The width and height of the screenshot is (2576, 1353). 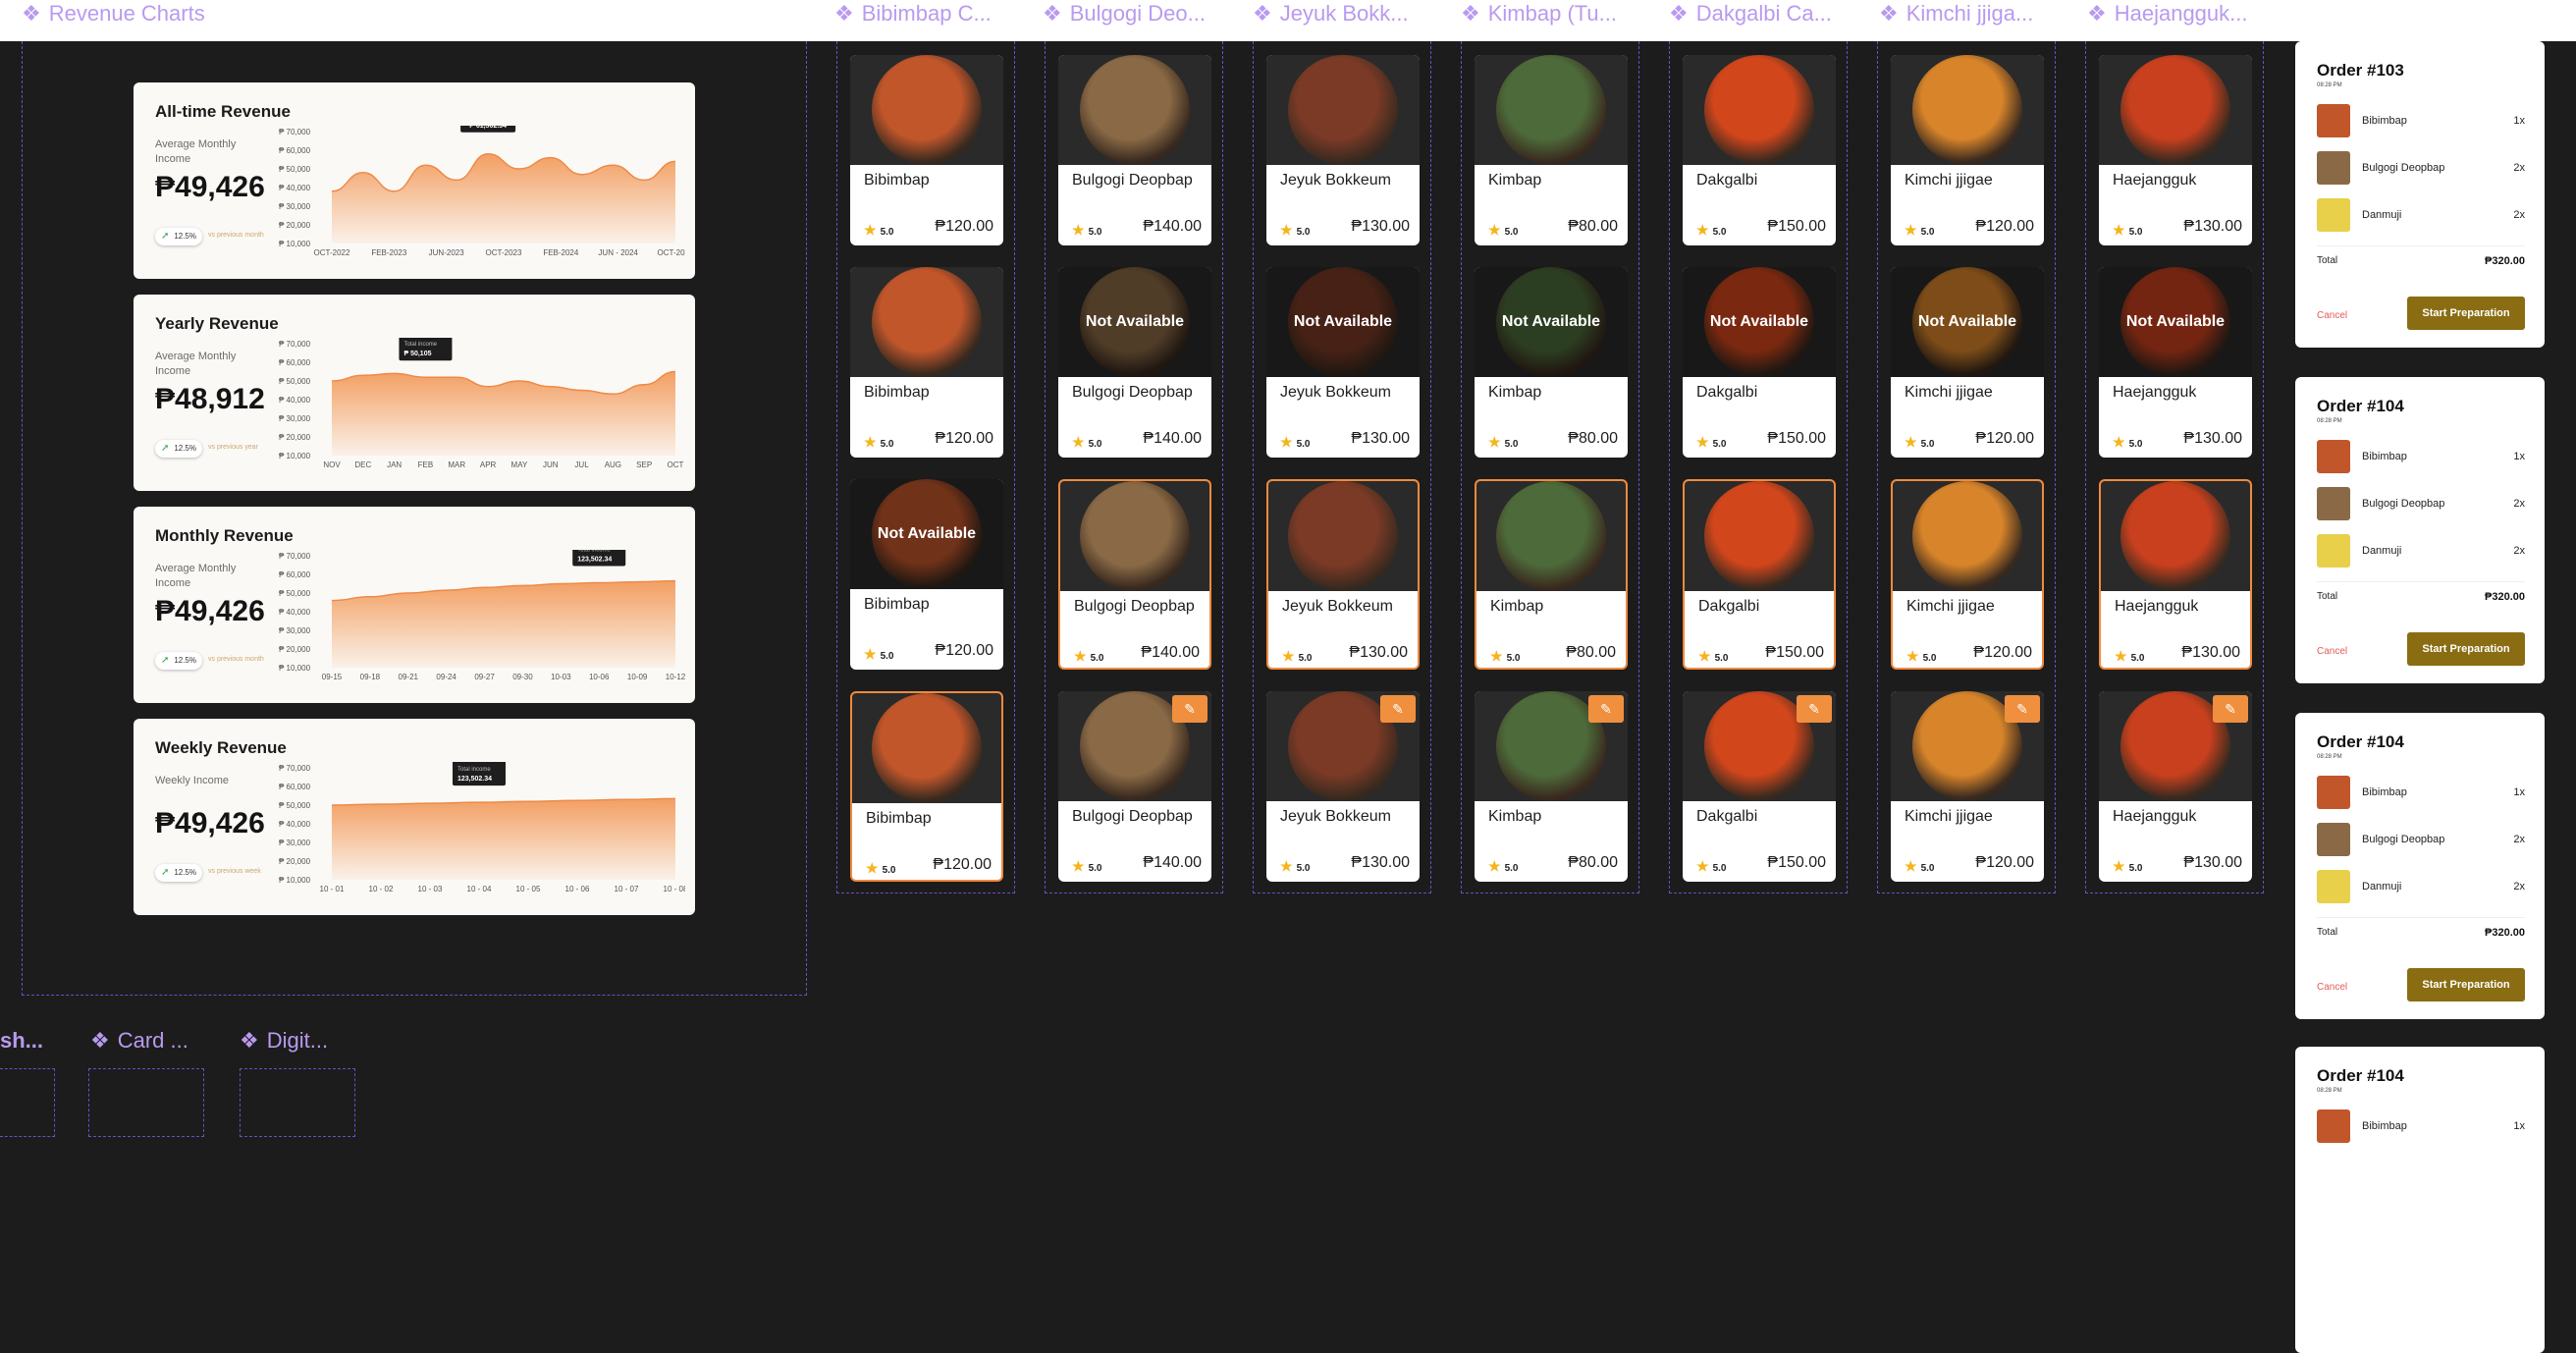 What do you see at coordinates (1343, 363) in the screenshot?
I see `menu-item-card: Not Available Jeyuk Bokkeum ★ 5.0 ₱130.00` at bounding box center [1343, 363].